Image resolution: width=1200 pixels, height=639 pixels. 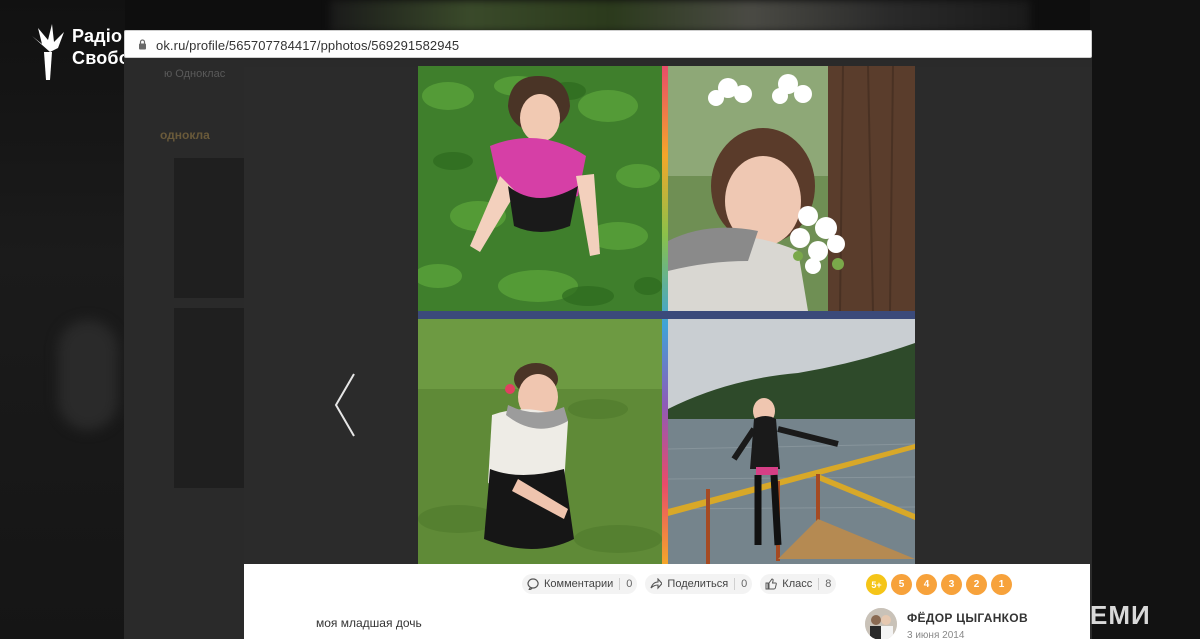 What do you see at coordinates (828, 584) in the screenshot?
I see `like-count: 8` at bounding box center [828, 584].